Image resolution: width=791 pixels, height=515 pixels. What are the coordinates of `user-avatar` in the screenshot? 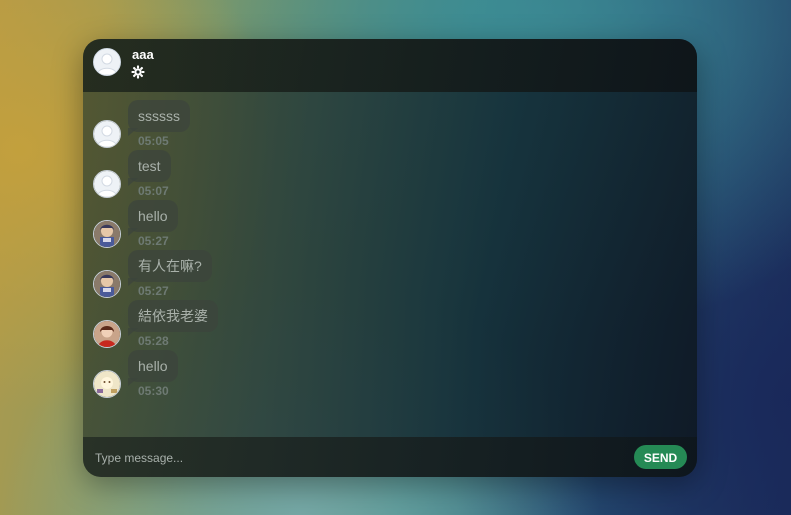 It's located at (107, 62).